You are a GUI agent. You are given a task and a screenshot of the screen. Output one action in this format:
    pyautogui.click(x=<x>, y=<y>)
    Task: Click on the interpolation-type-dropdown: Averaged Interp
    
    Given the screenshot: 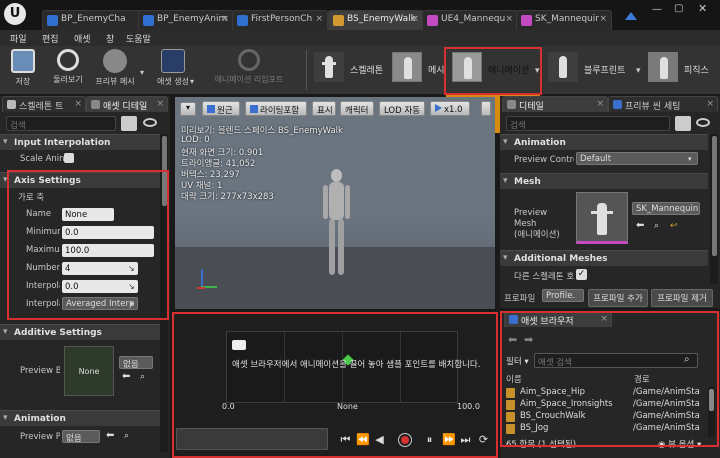 What is the action you would take?
    pyautogui.click(x=100, y=303)
    